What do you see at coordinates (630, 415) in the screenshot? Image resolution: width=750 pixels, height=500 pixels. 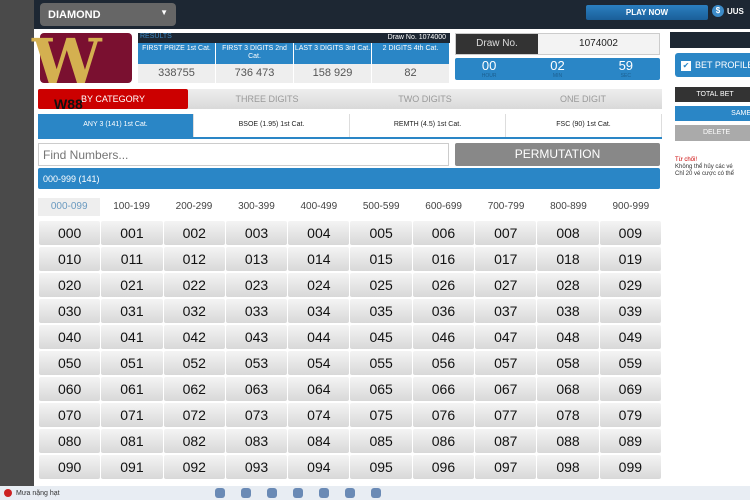 I see `number-button: 079` at bounding box center [630, 415].